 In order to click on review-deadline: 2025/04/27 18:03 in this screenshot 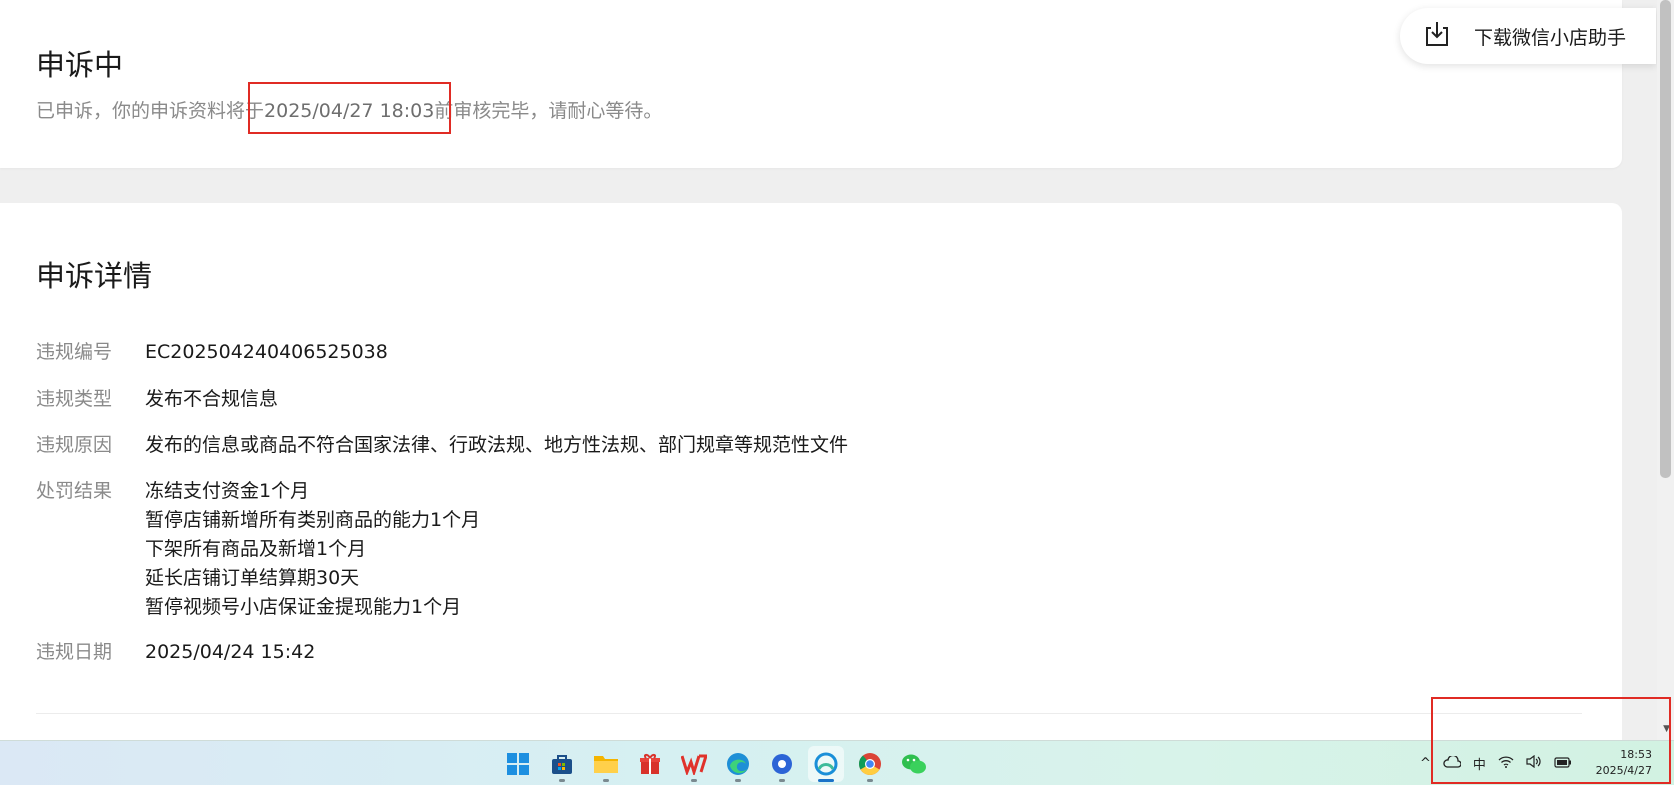, I will do `click(349, 111)`.